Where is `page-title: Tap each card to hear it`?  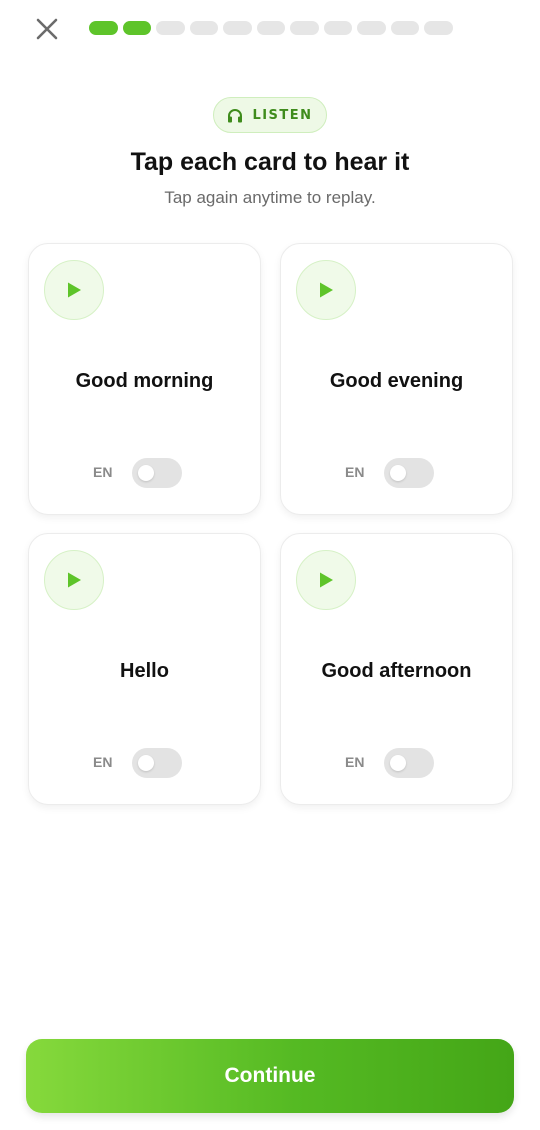
page-title: Tap each card to hear it is located at coordinates (270, 162).